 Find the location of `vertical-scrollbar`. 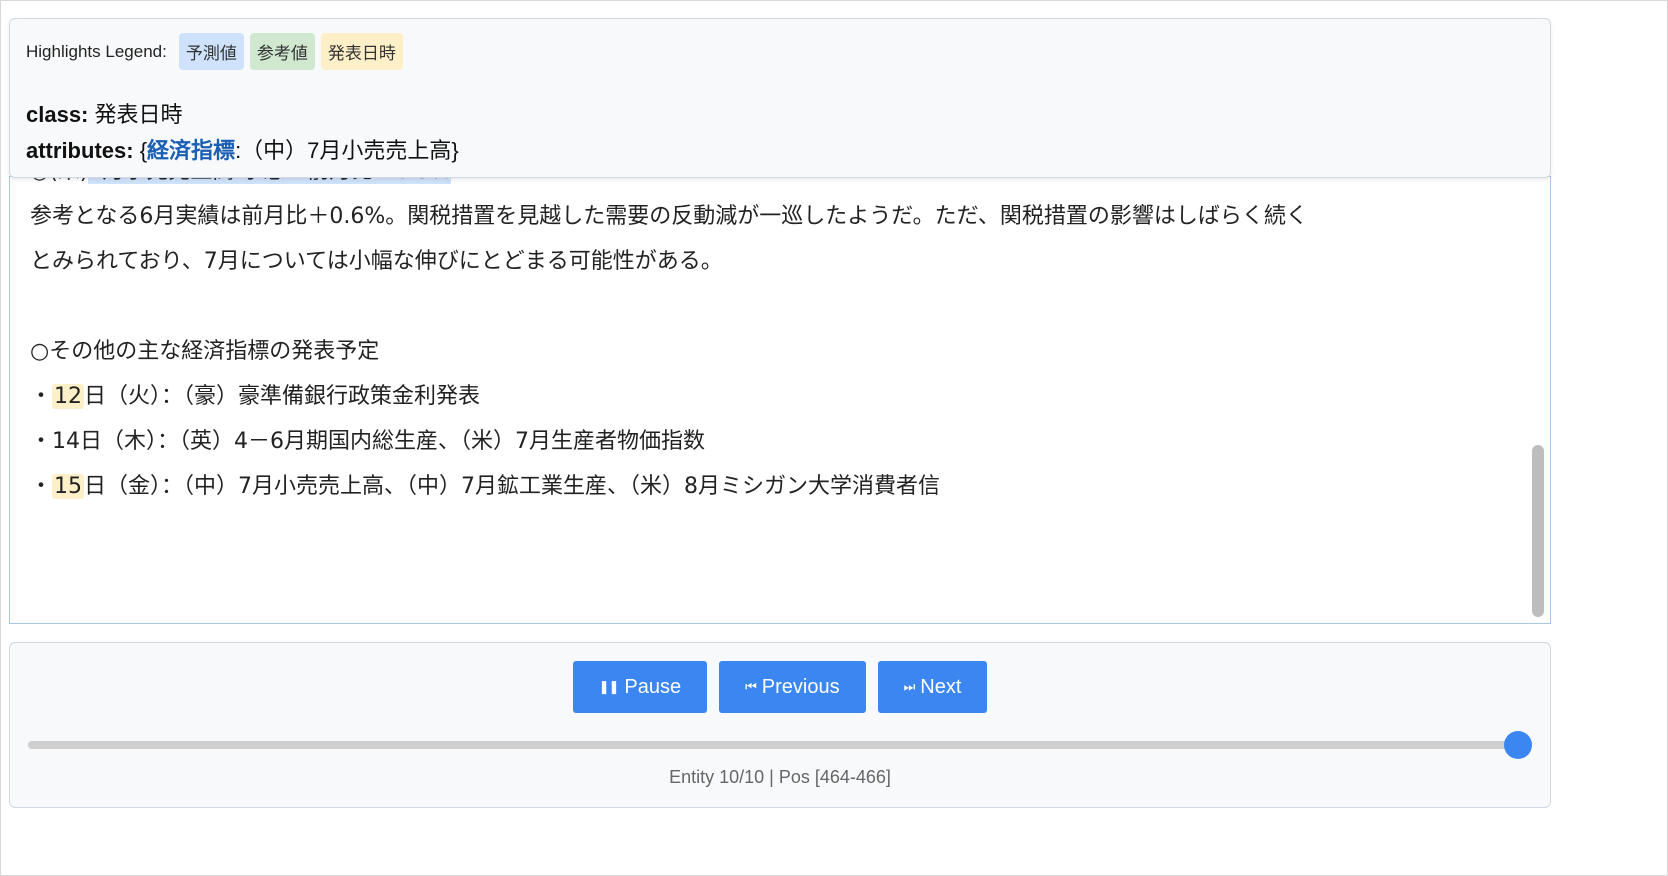

vertical-scrollbar is located at coordinates (1538, 531).